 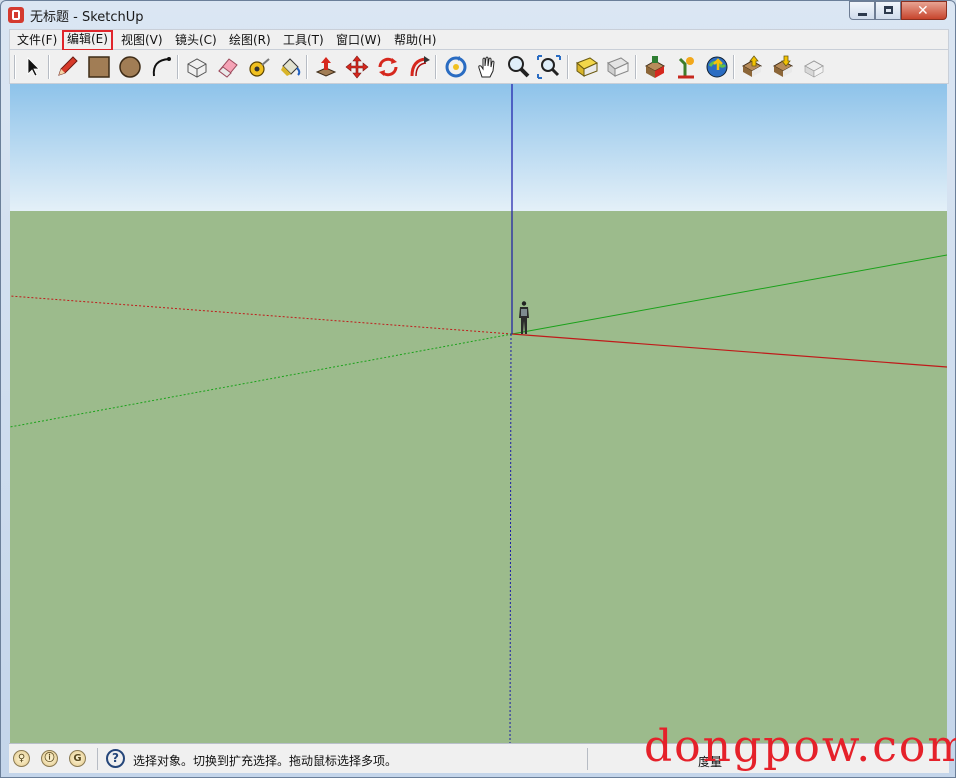 What do you see at coordinates (115, 758) in the screenshot?
I see `help-icon: ?` at bounding box center [115, 758].